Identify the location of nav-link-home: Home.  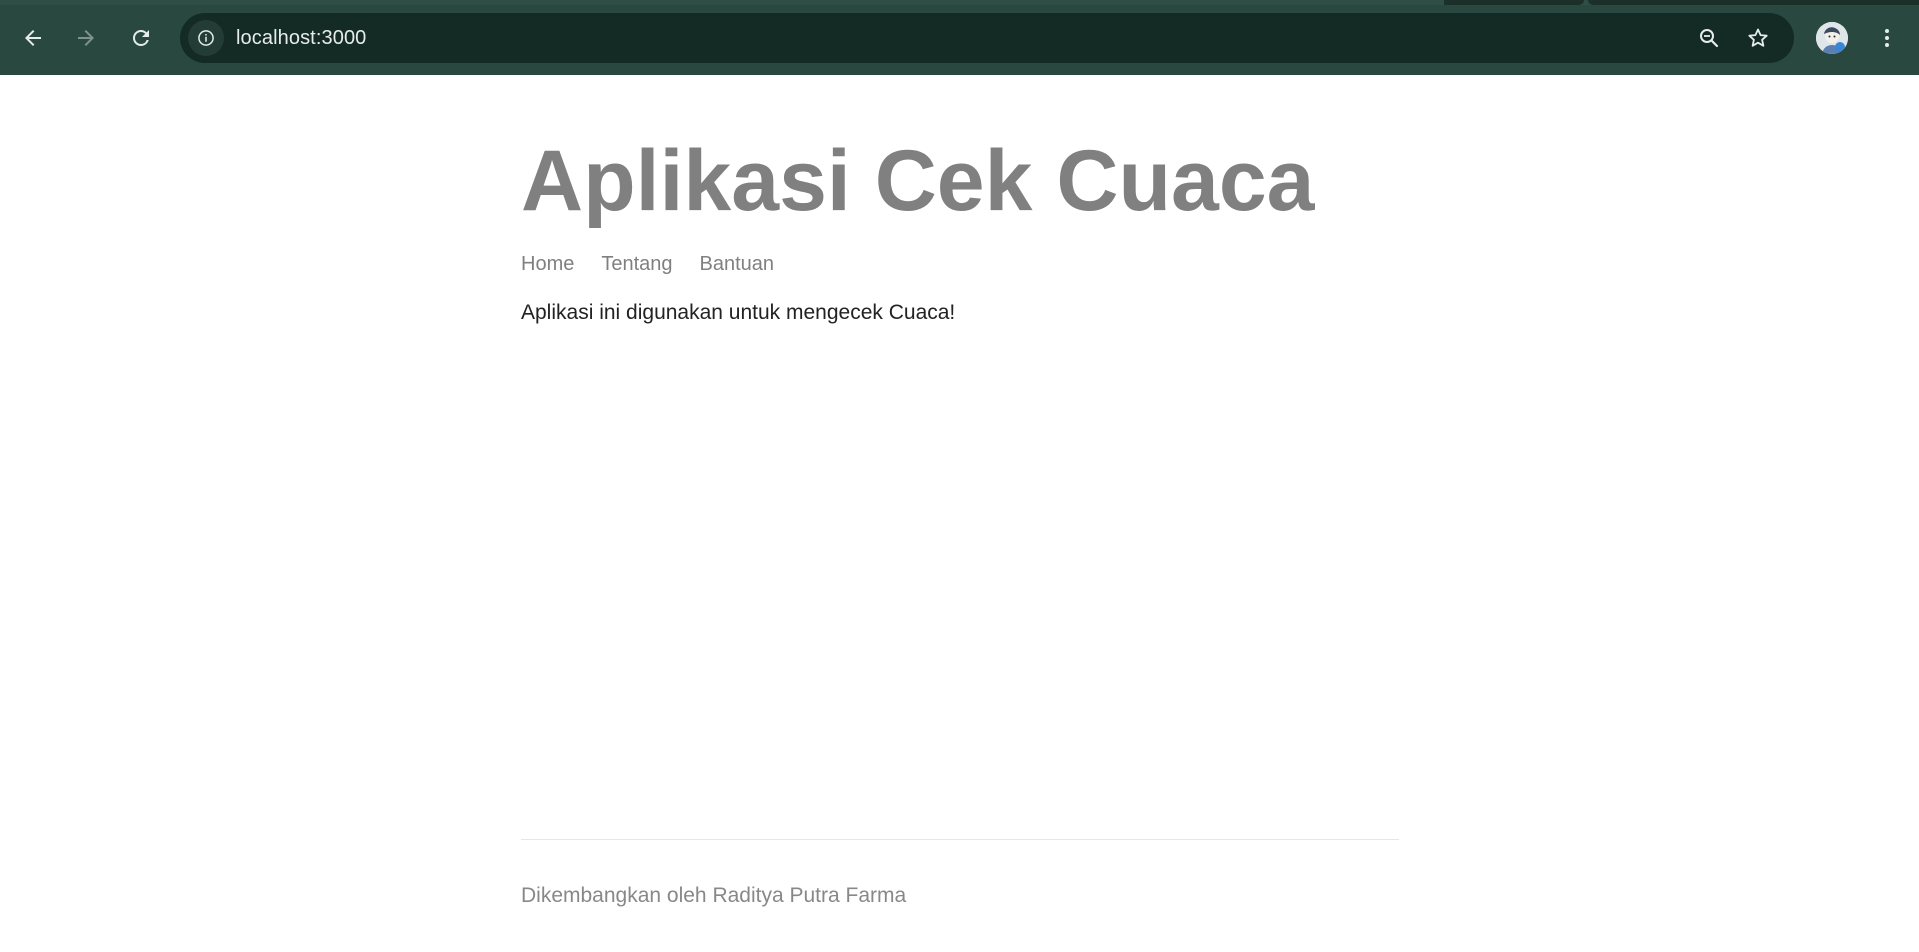
(547, 264).